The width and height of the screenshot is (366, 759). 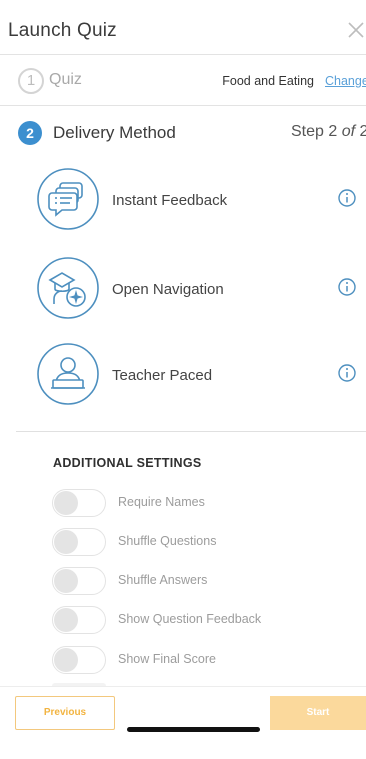 What do you see at coordinates (345, 81) in the screenshot?
I see `change-quiz-link: Change` at bounding box center [345, 81].